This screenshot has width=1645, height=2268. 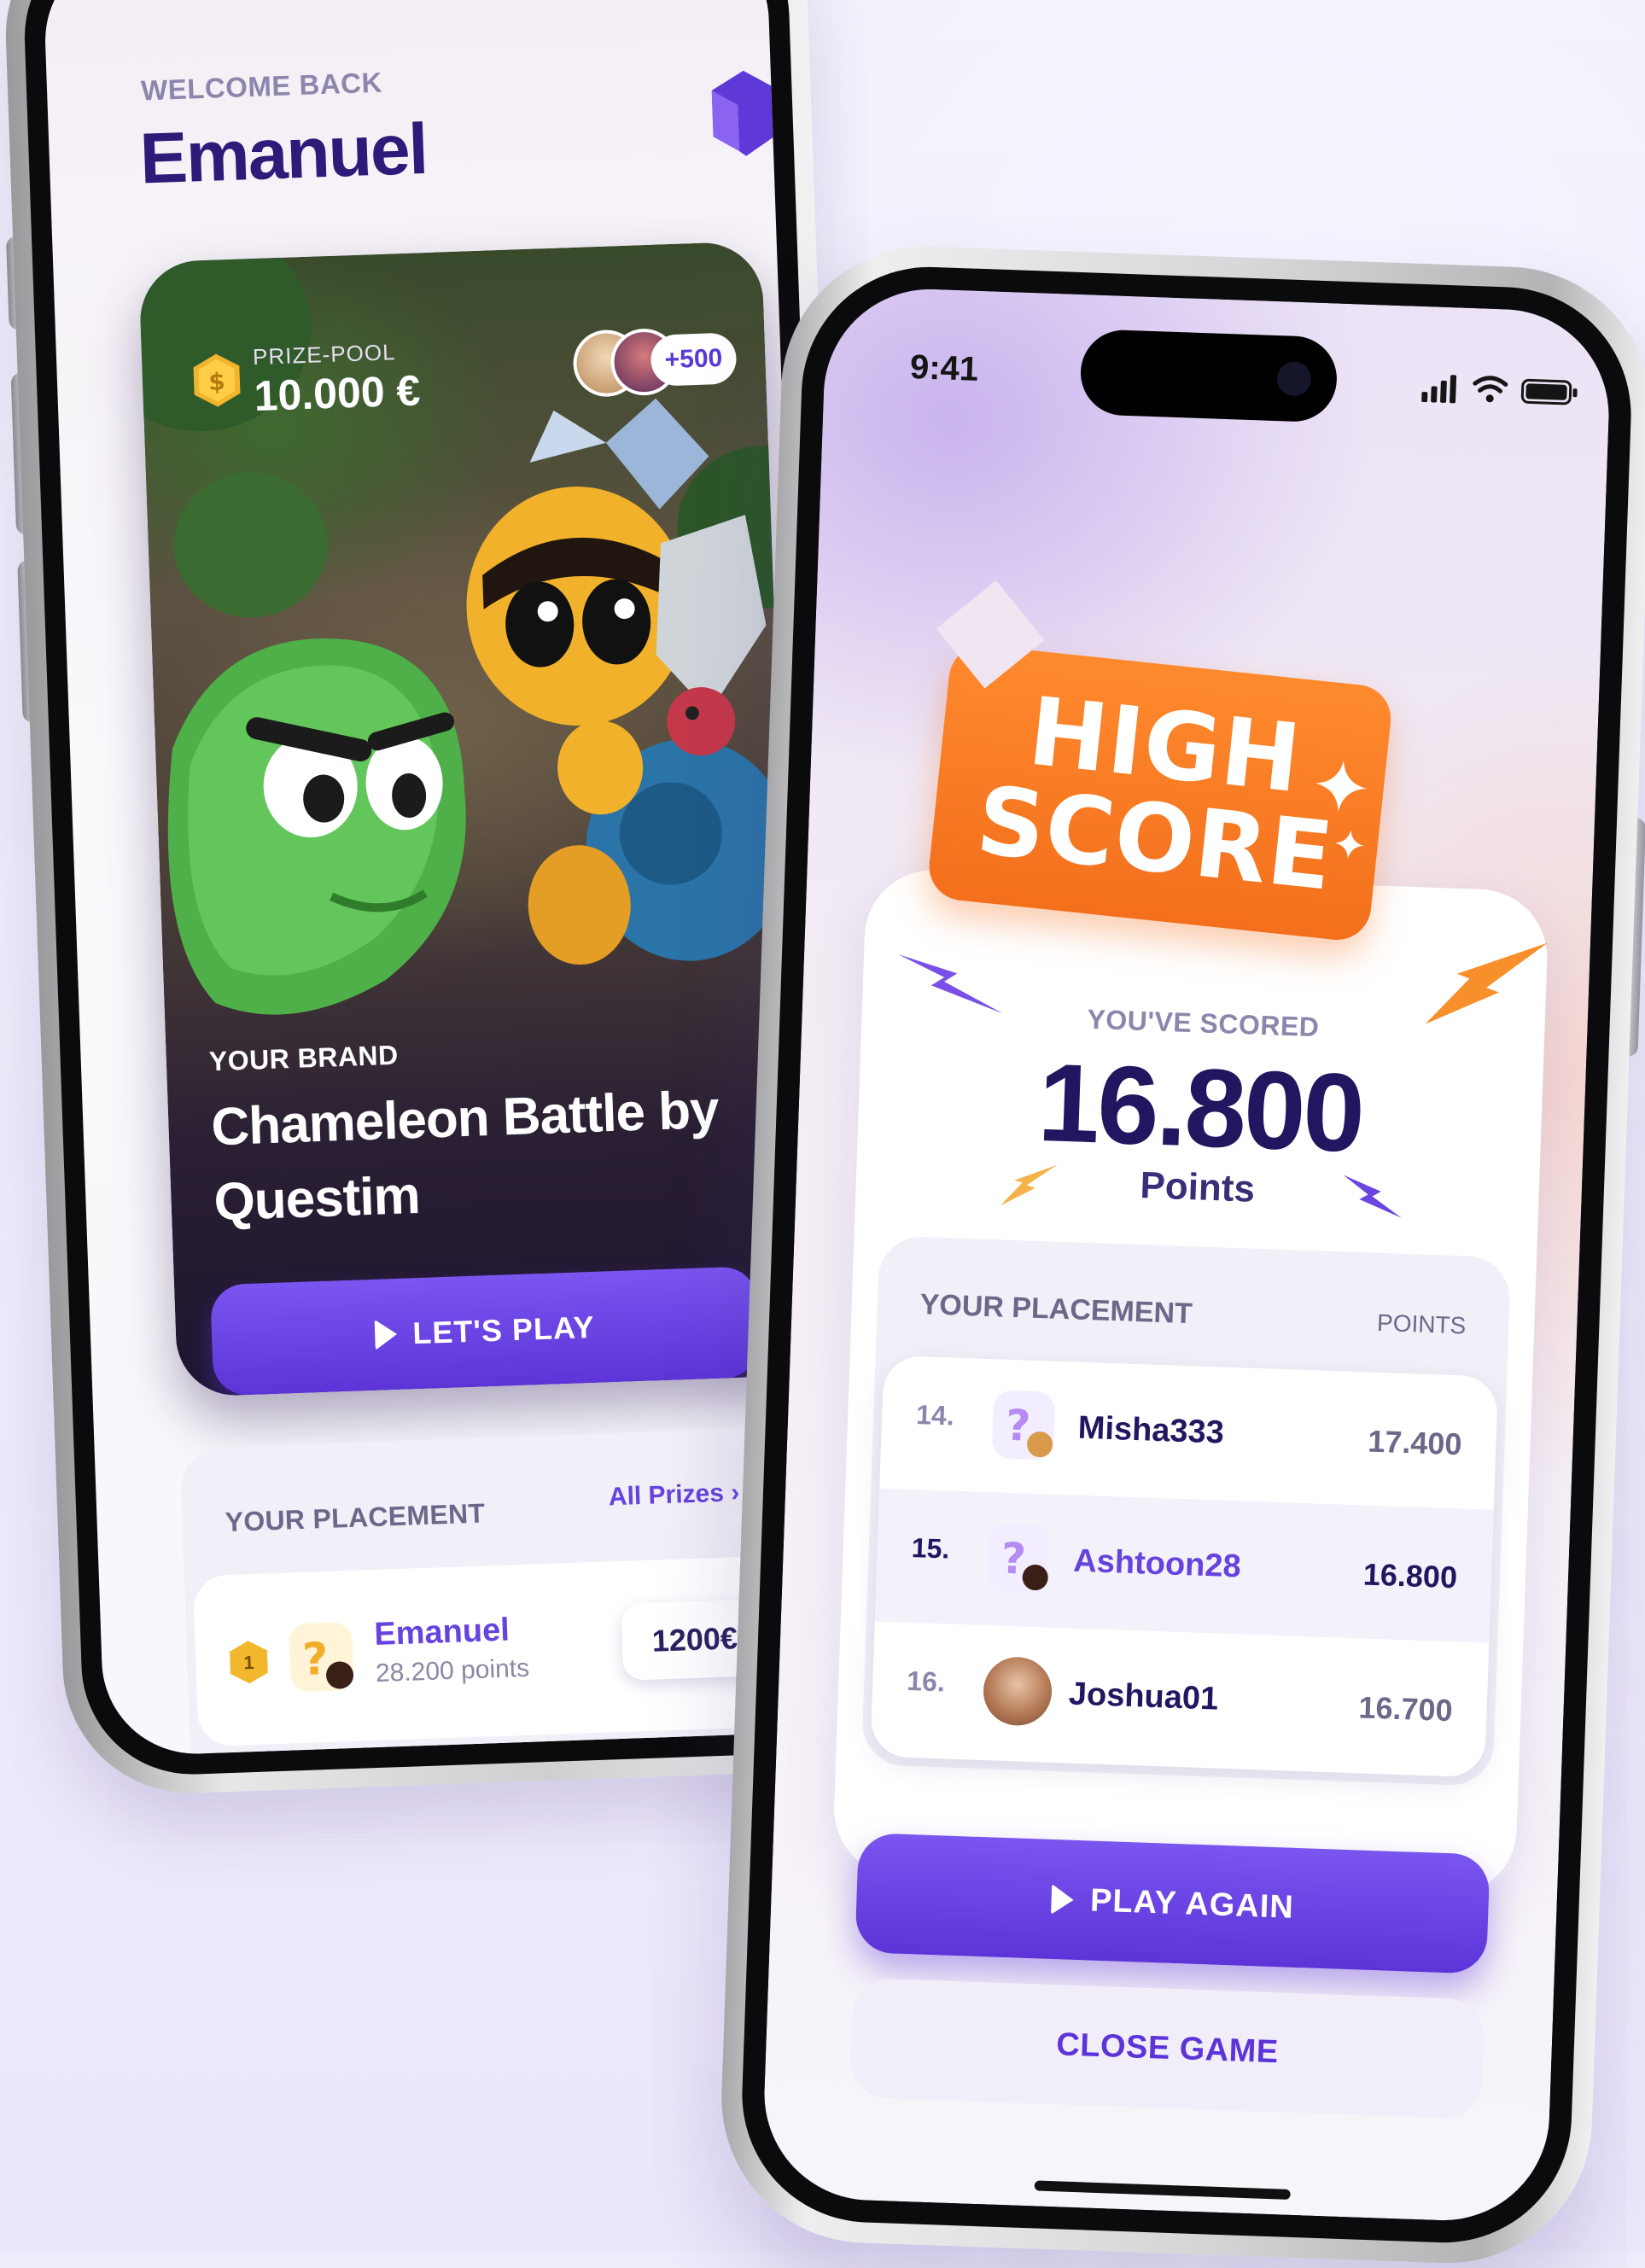 I want to click on home-indicator, so click(x=1162, y=2190).